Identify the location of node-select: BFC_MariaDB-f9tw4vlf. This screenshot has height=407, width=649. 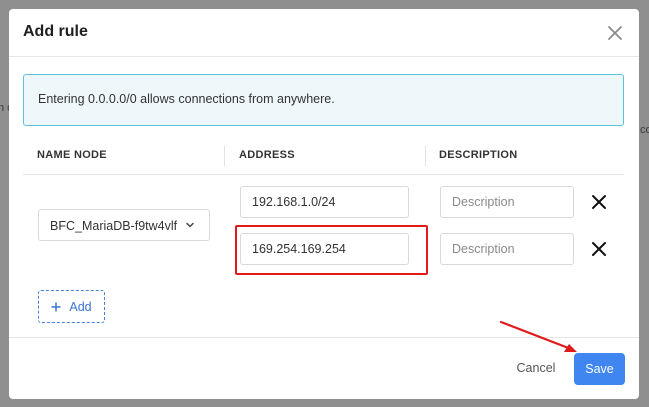
(124, 225).